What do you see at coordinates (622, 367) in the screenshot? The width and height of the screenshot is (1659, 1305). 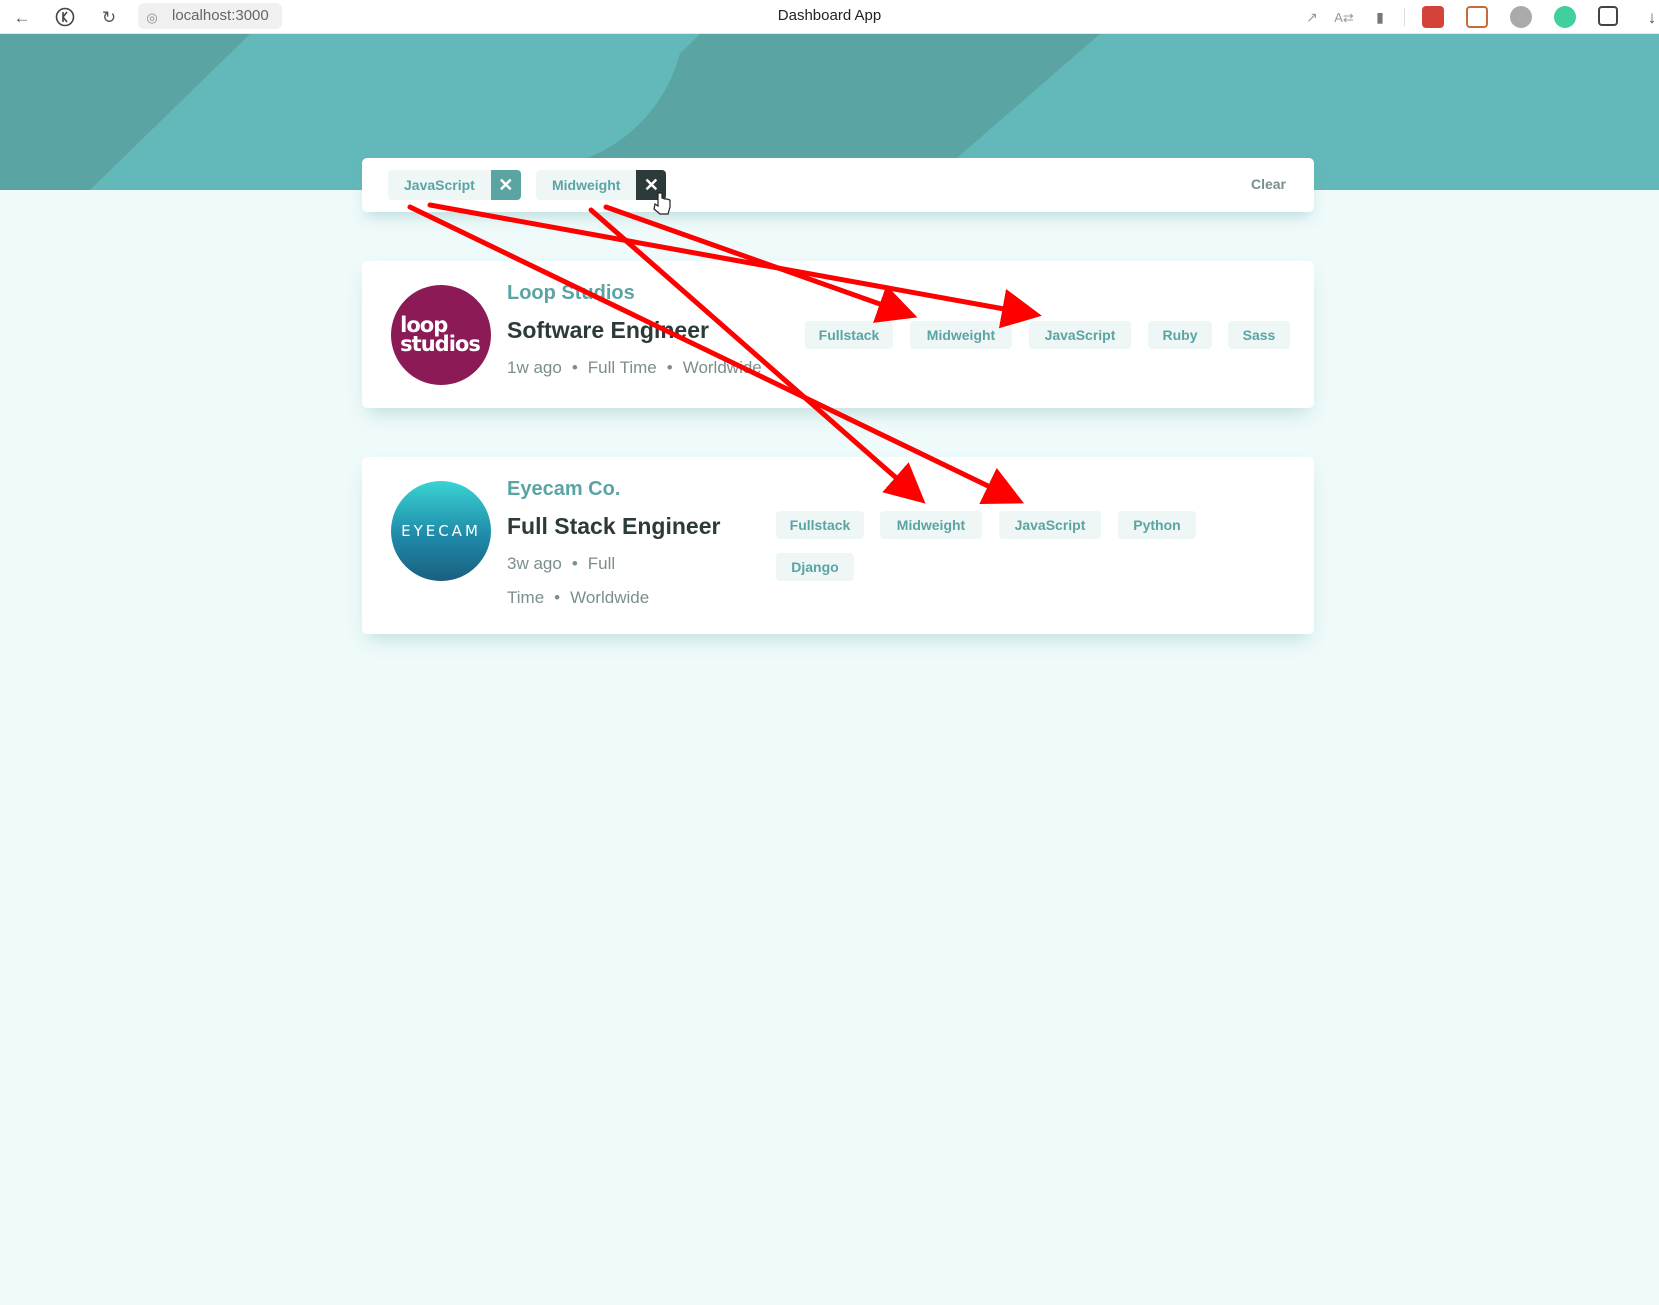 I see `contract-type: Full Time` at bounding box center [622, 367].